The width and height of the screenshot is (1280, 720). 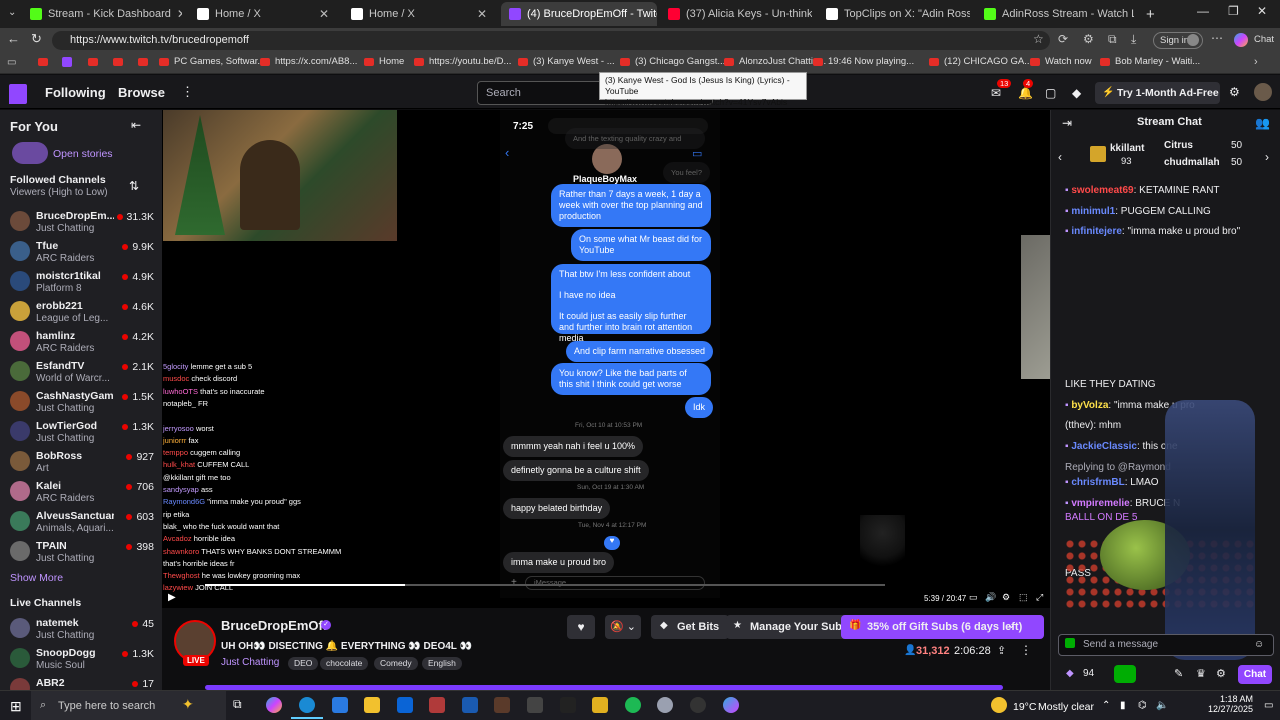 I want to click on sidebar-channel: BobRoss Art 927, so click(x=85, y=463).